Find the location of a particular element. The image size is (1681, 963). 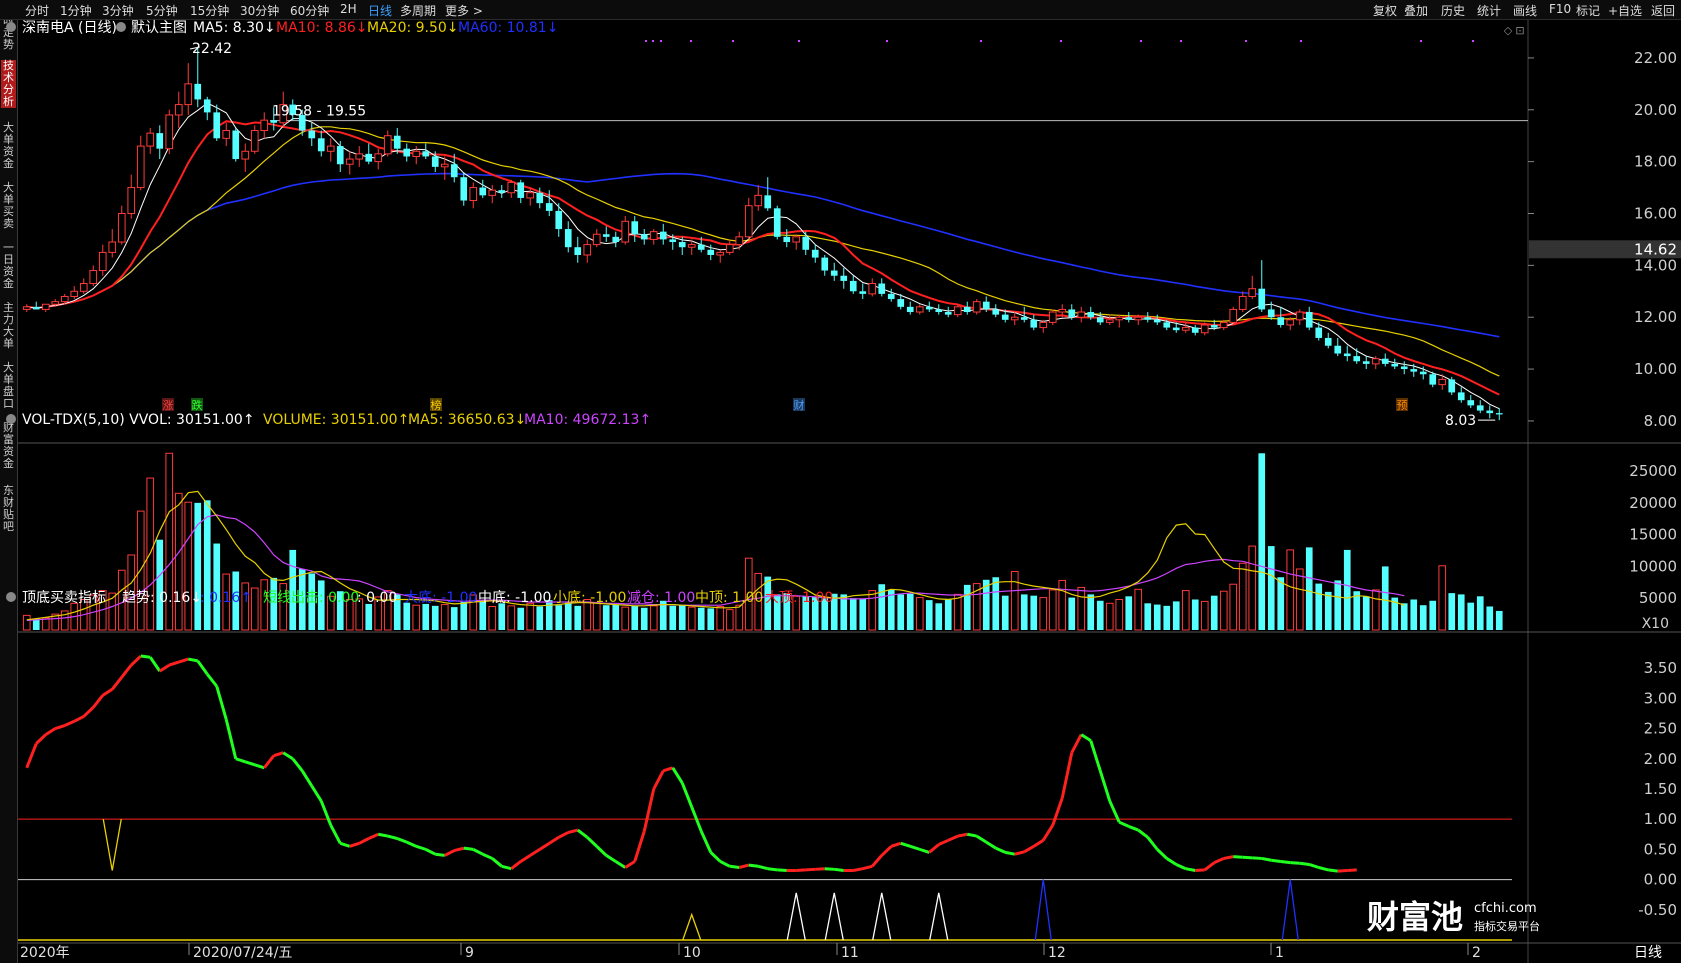

signal-marker-mid-top is located at coordinates (834, 916).